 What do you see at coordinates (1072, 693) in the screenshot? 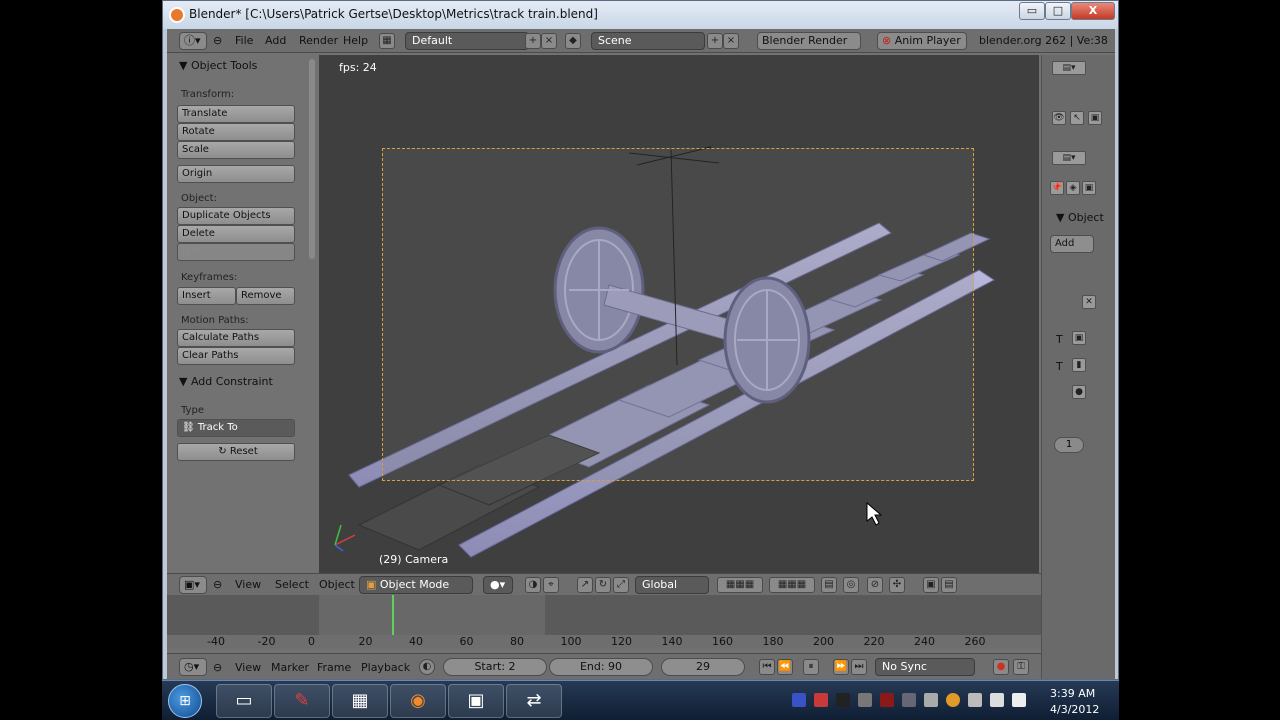
I see `clock-time: 3:39 AM` at bounding box center [1072, 693].